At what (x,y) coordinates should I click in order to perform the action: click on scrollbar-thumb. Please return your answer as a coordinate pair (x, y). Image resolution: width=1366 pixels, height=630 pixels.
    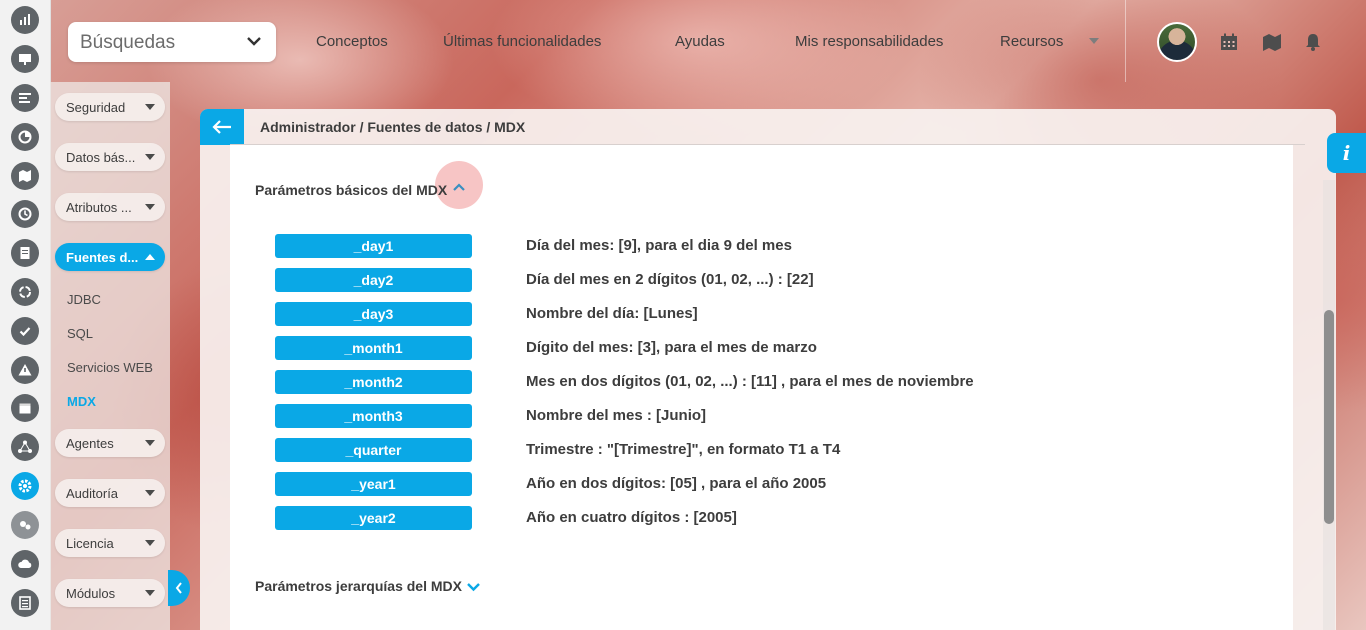
    Looking at the image, I should click on (1329, 417).